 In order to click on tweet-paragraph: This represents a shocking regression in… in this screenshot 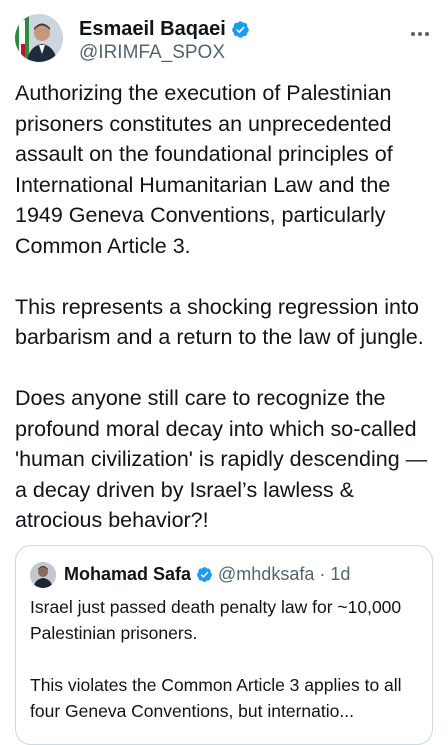, I will do `click(219, 322)`.